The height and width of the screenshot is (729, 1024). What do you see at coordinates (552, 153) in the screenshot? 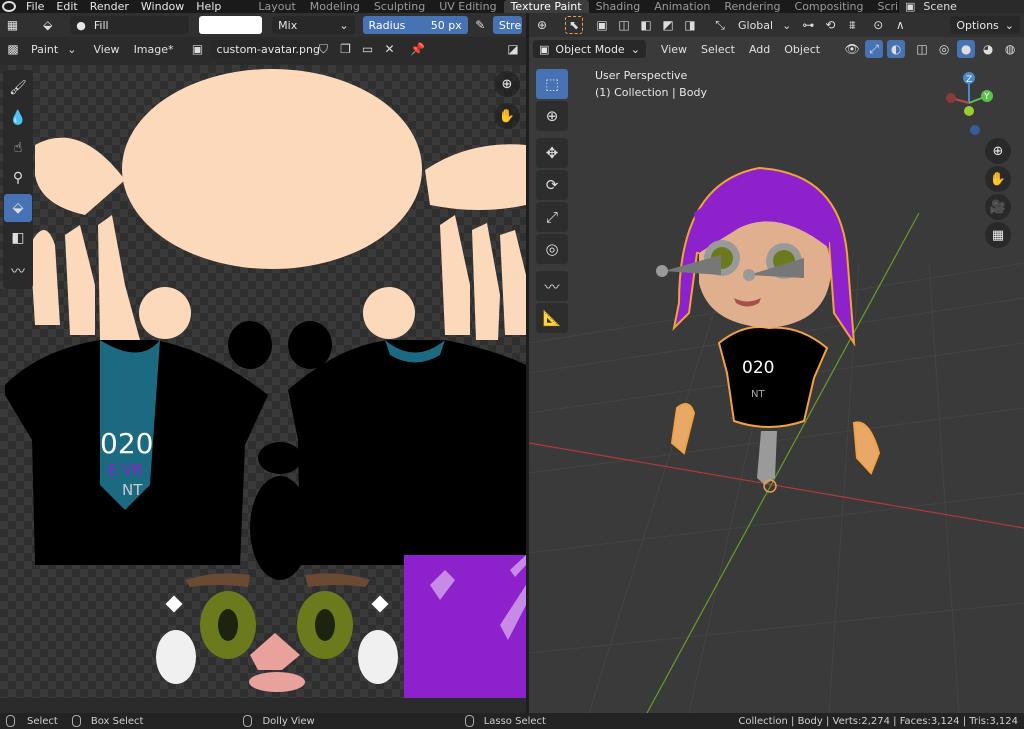
I see `move-tool-icon: ✥` at bounding box center [552, 153].